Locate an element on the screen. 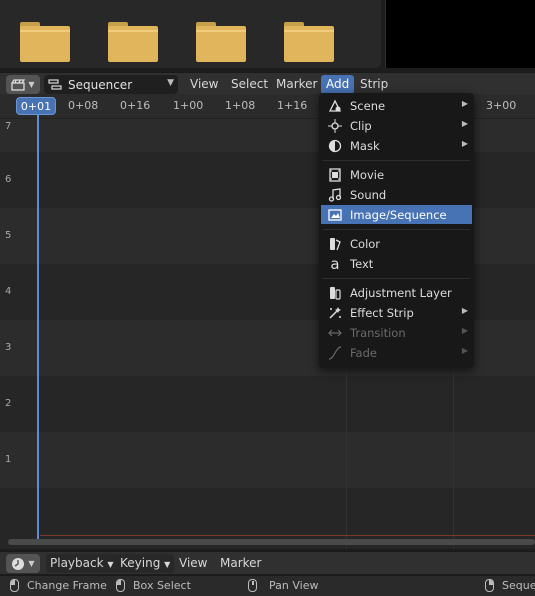  playback-label: Playback is located at coordinates (77, 563).